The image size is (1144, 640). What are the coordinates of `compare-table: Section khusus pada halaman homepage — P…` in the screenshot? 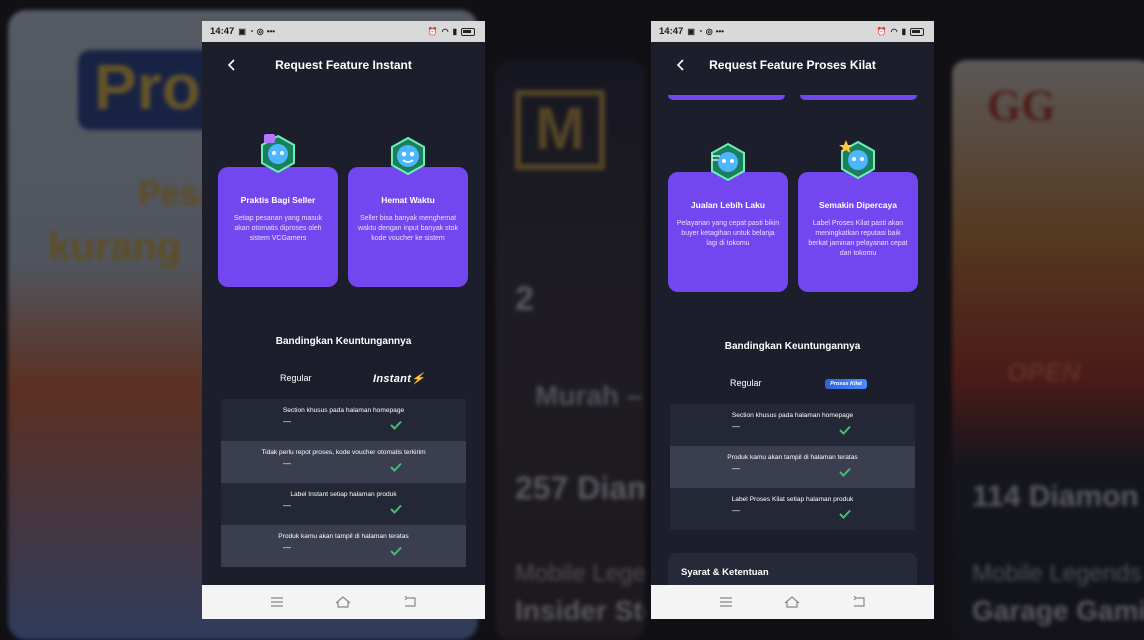 It's located at (792, 467).